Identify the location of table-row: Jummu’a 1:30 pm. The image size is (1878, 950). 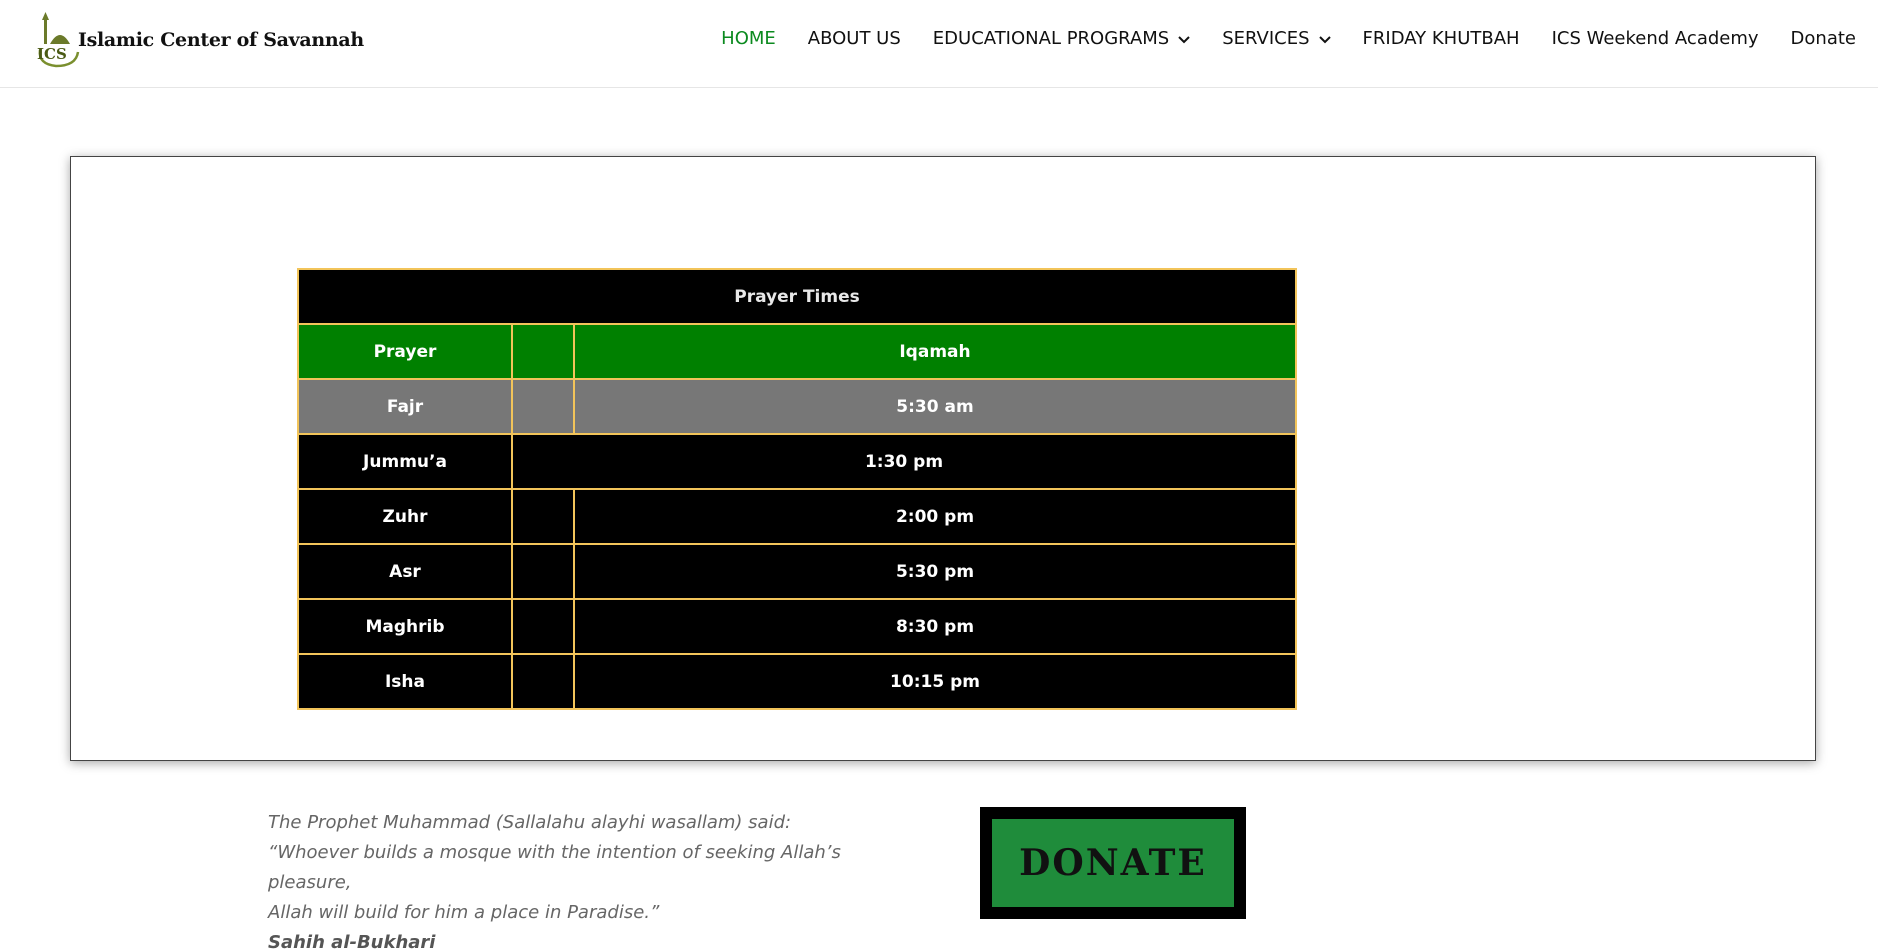
(797, 461).